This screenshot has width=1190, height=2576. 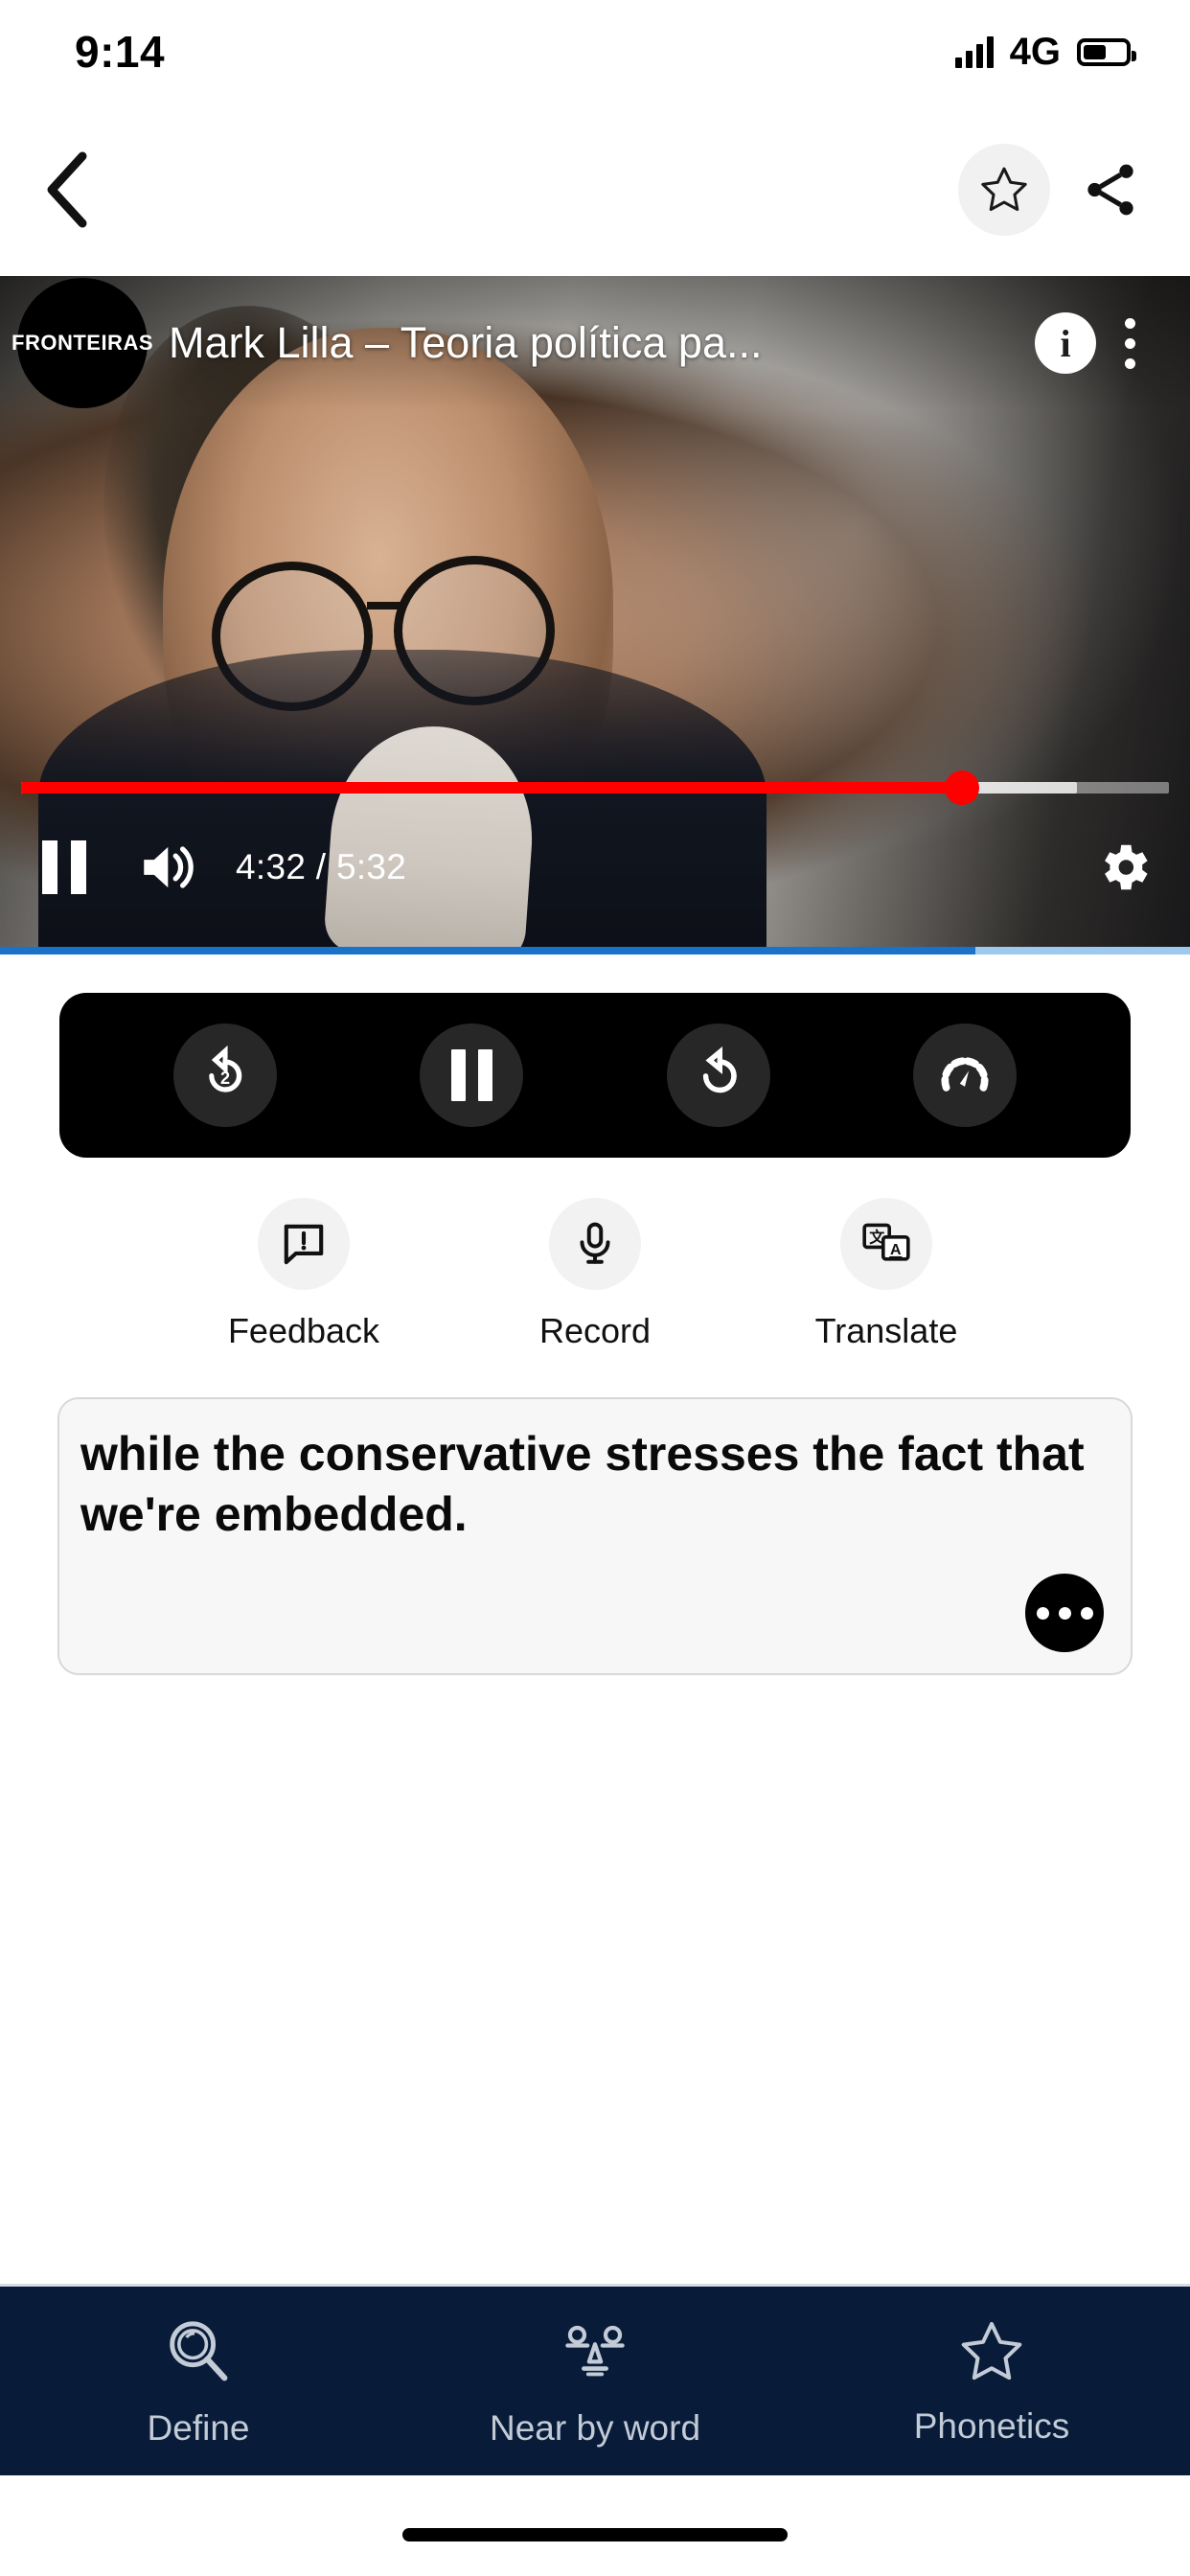 I want to click on feedback-button: Feedback, so click(x=304, y=1274).